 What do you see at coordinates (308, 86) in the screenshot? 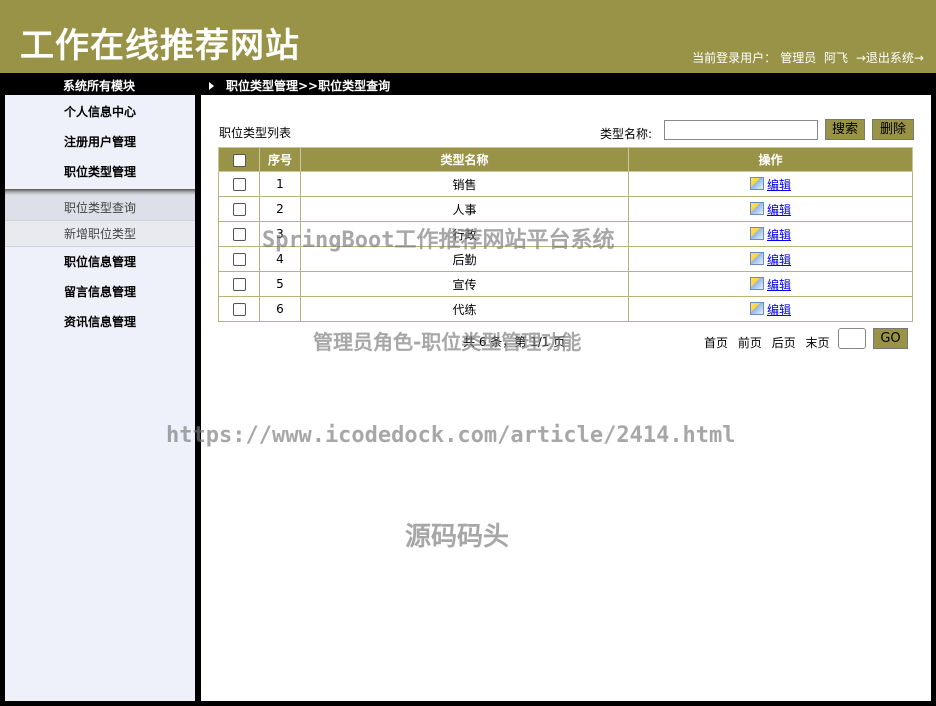
I see `breadcrumb: 职位类型管理>>职位类型查询` at bounding box center [308, 86].